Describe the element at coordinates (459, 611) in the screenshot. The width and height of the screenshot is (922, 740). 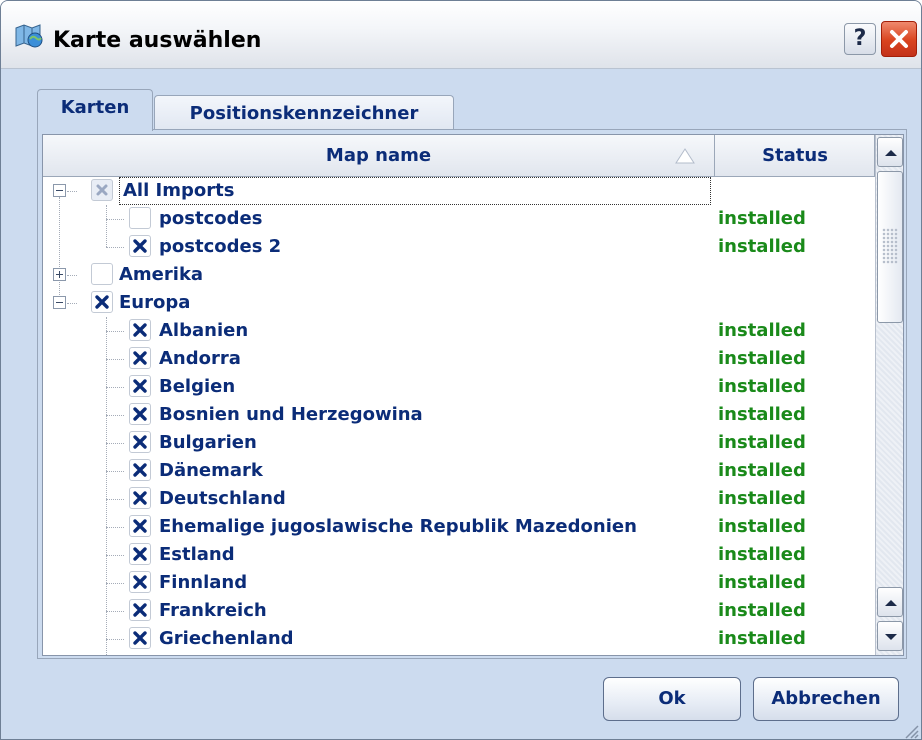
I see `tree-item-row: Frankreich installed` at that location.